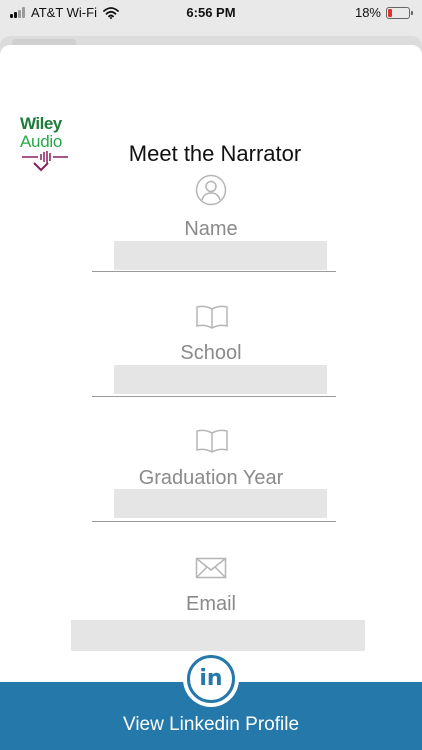  I want to click on graduation-year-field, so click(220, 503).